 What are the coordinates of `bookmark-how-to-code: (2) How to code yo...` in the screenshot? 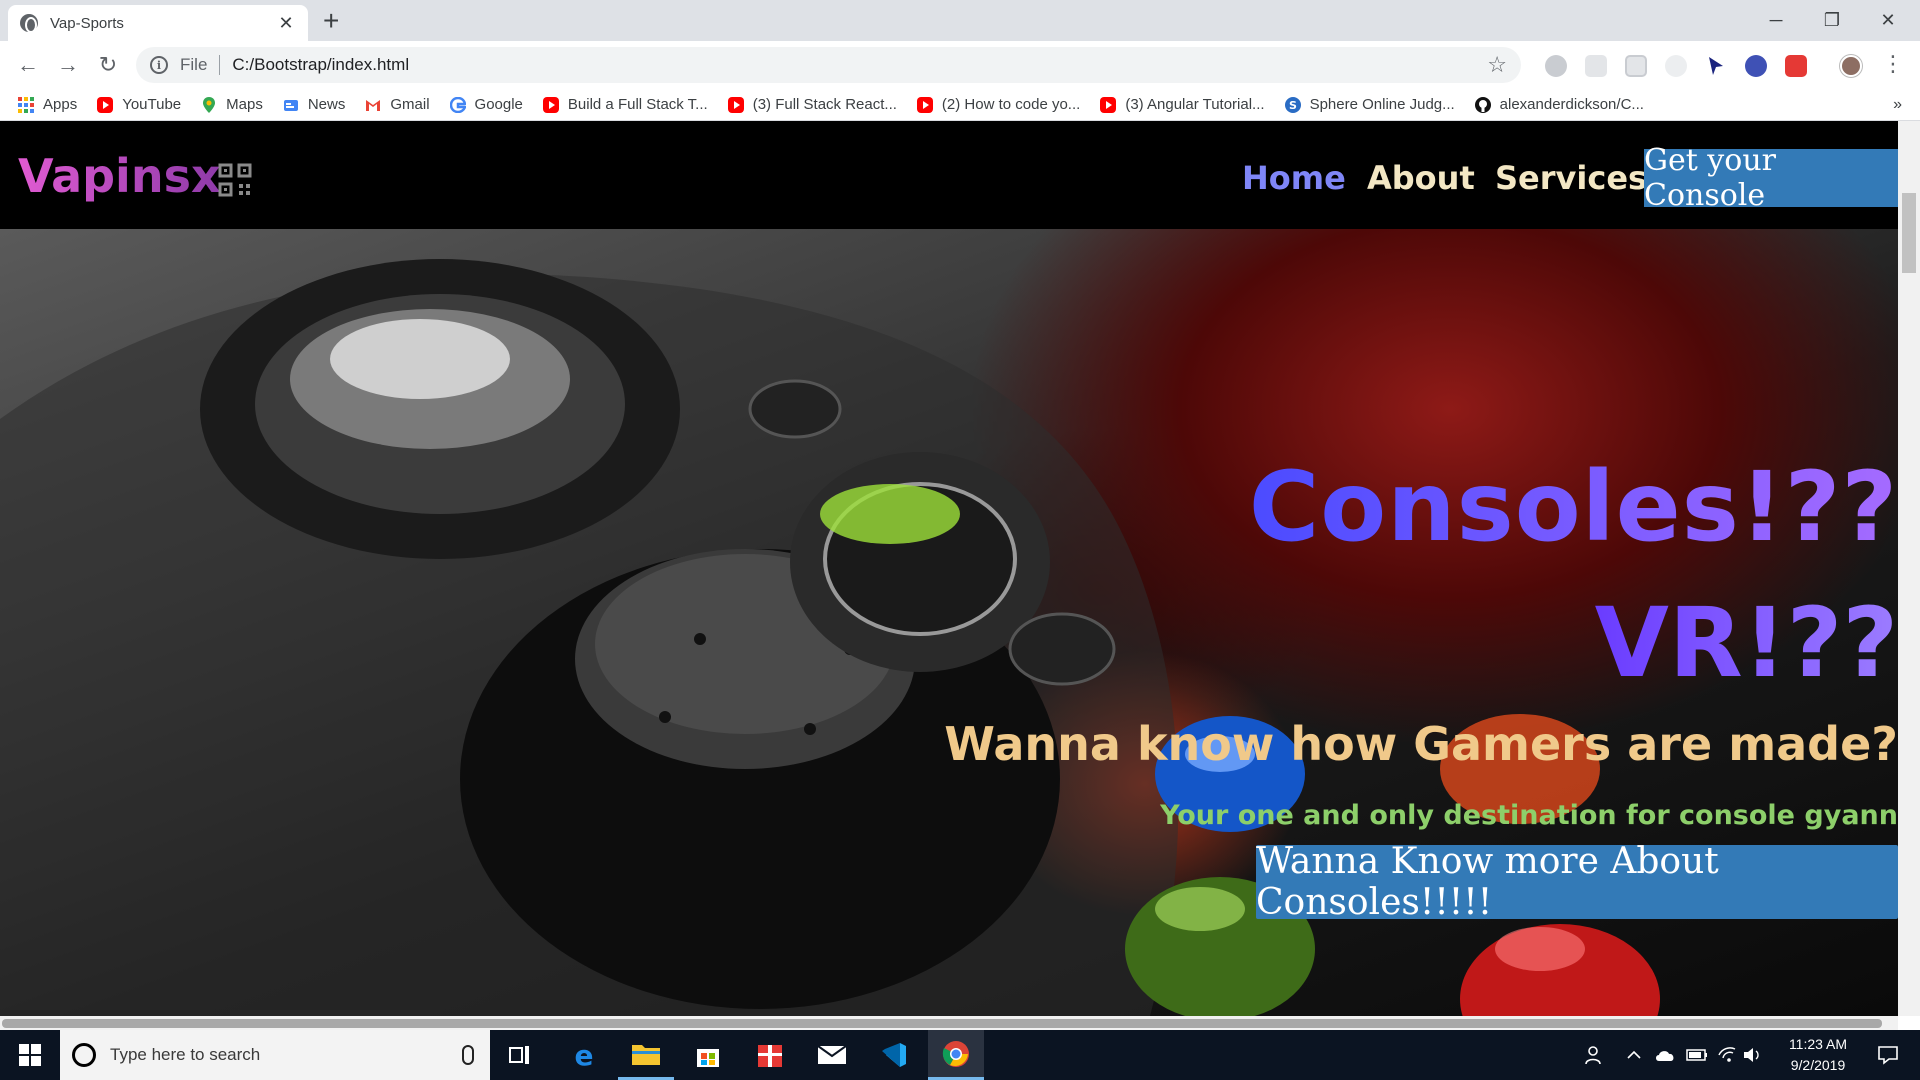 It's located at (998, 104).